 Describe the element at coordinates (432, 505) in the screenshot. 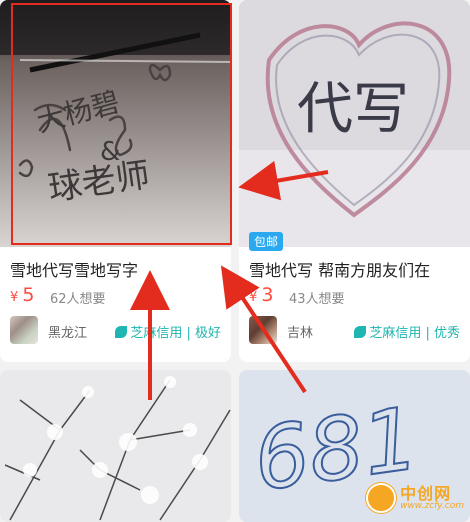

I see `watermark-url: www.zcfy.com` at that location.